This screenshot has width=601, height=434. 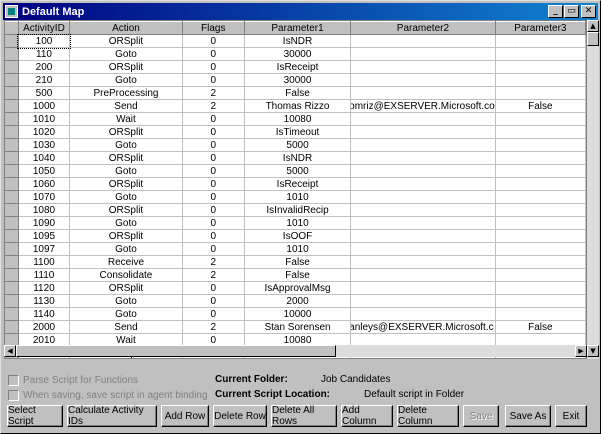 What do you see at coordinates (126, 119) in the screenshot?
I see `grid-cell: Wait` at bounding box center [126, 119].